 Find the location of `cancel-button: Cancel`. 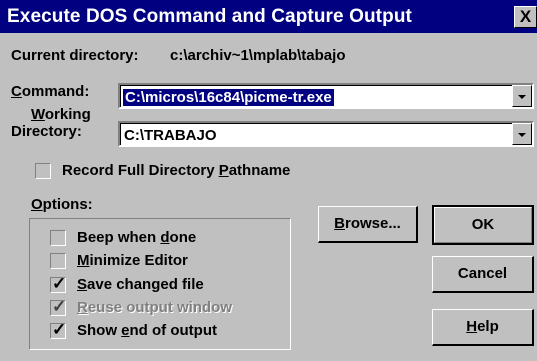

cancel-button: Cancel is located at coordinates (483, 274).